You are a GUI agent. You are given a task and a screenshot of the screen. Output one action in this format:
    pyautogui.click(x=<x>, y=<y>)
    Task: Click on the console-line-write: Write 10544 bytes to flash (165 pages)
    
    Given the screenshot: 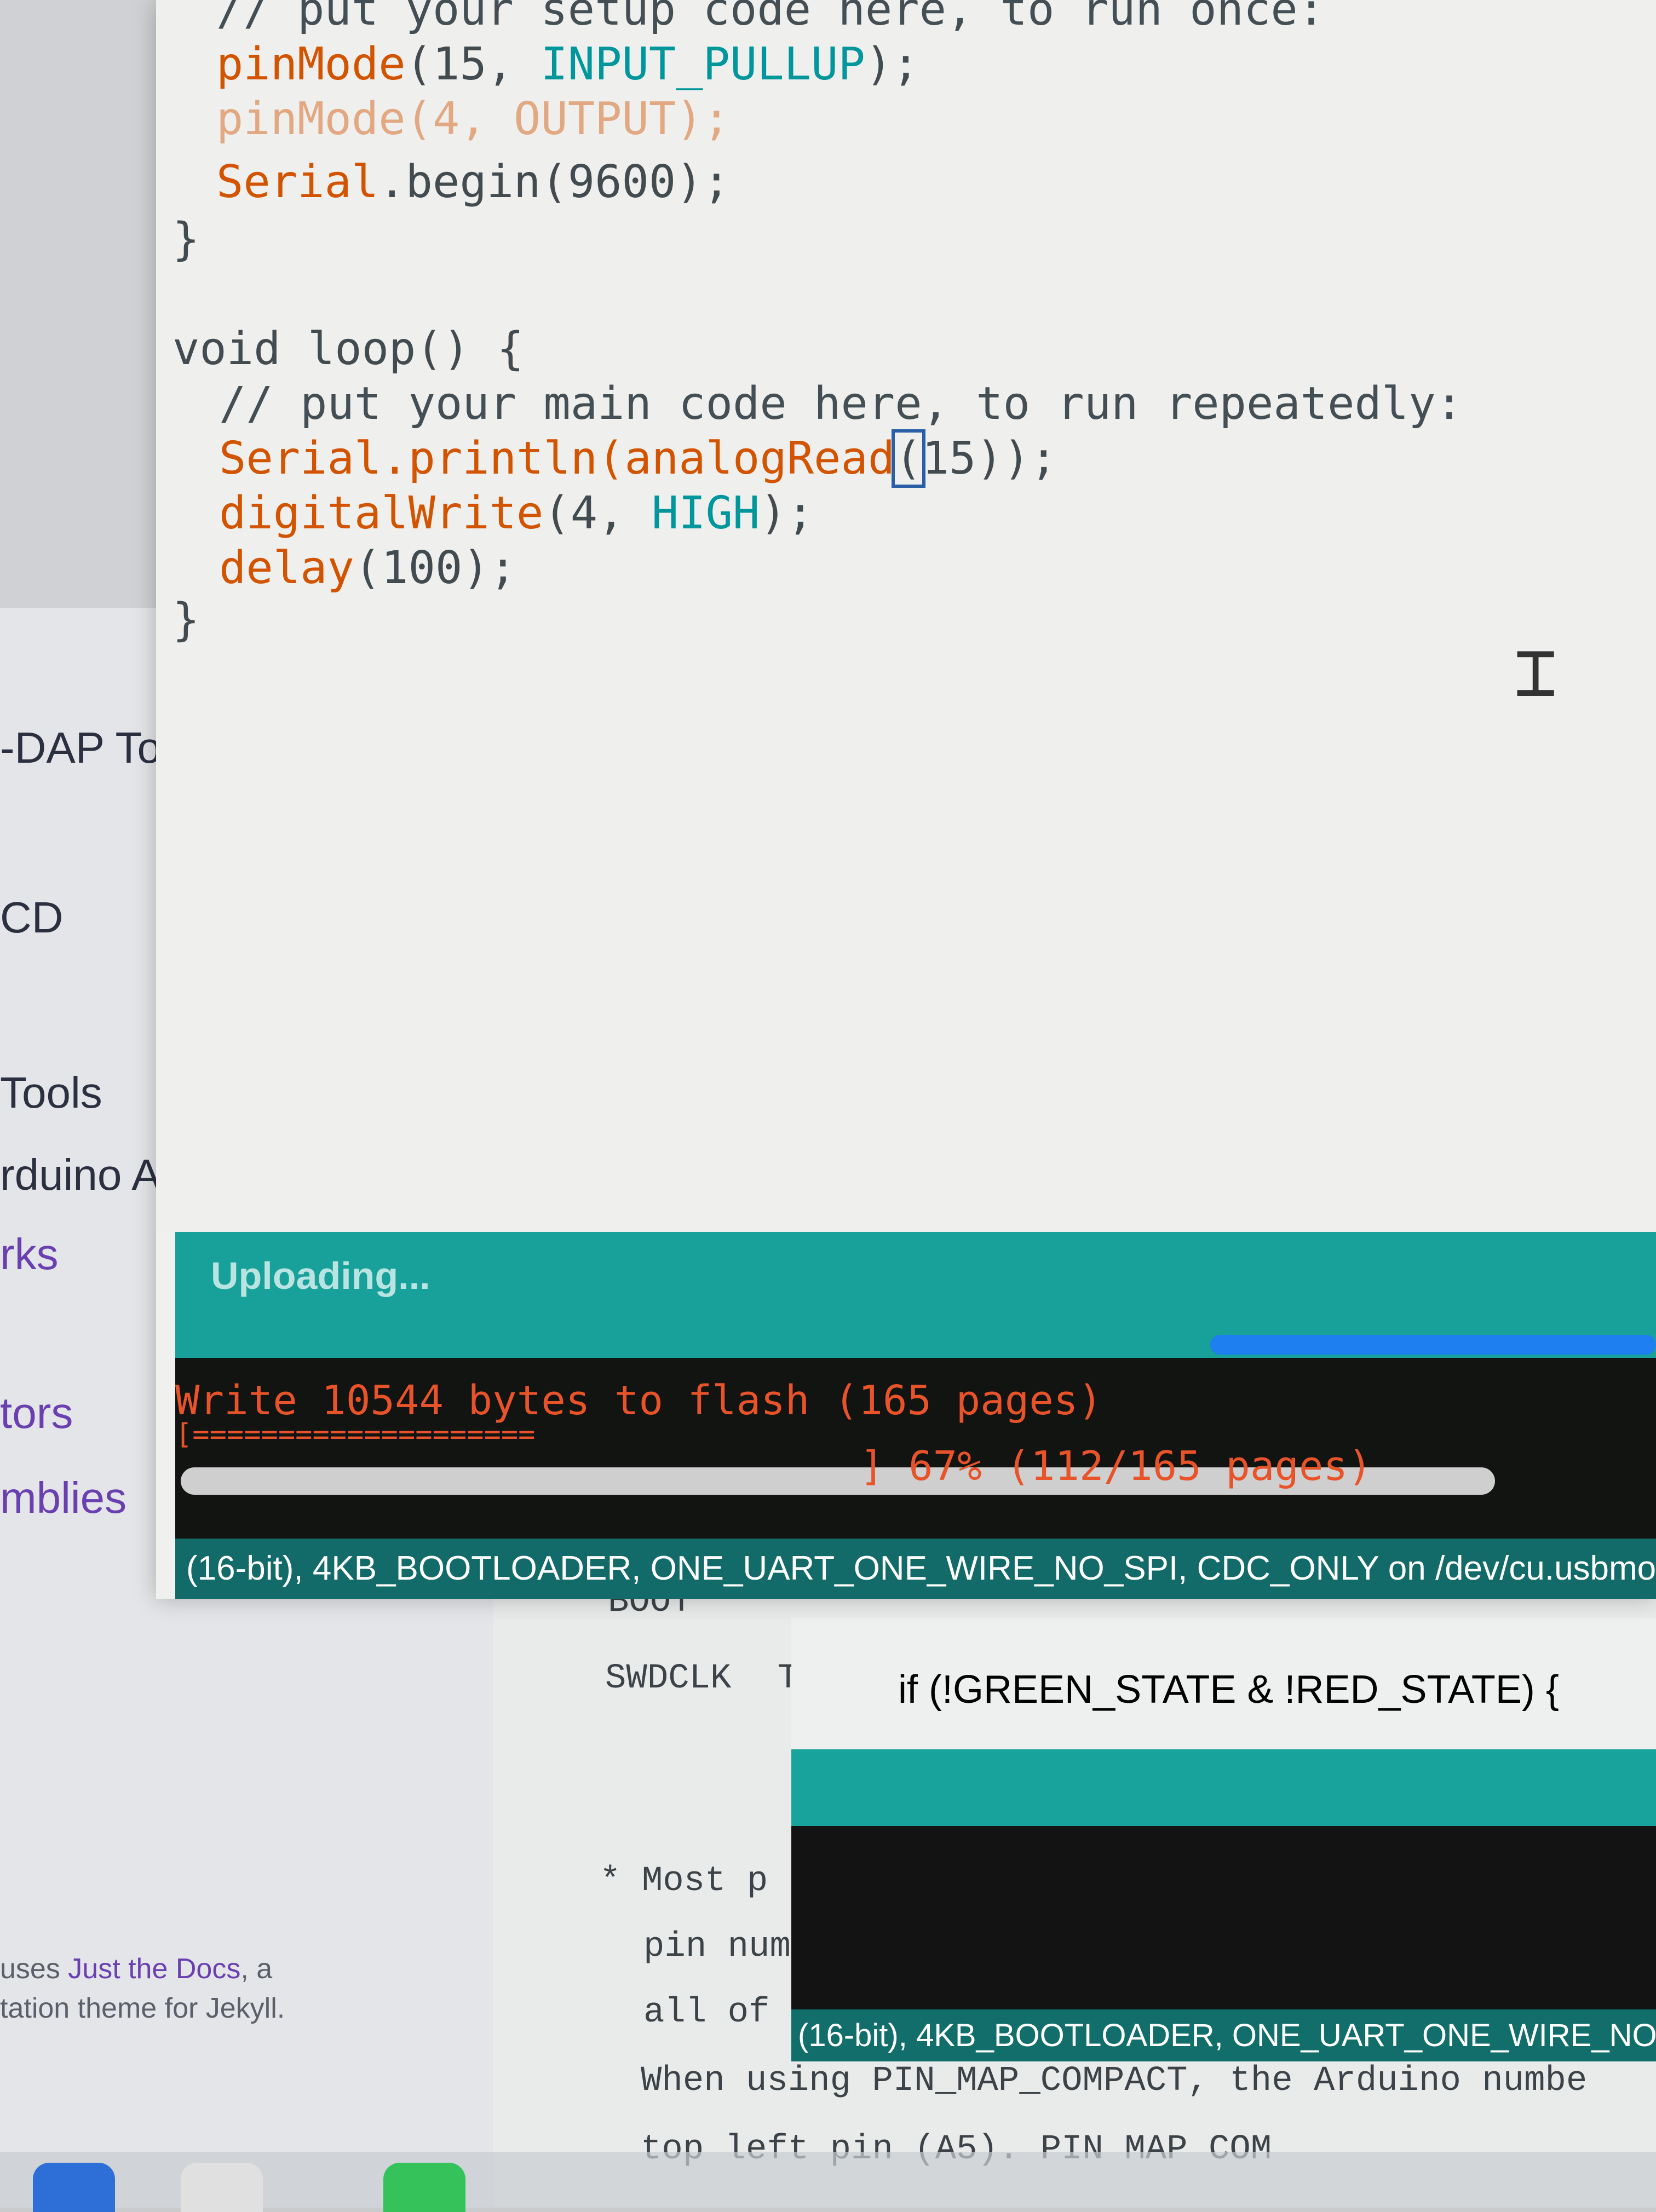 What is the action you would take?
    pyautogui.click(x=638, y=1401)
    